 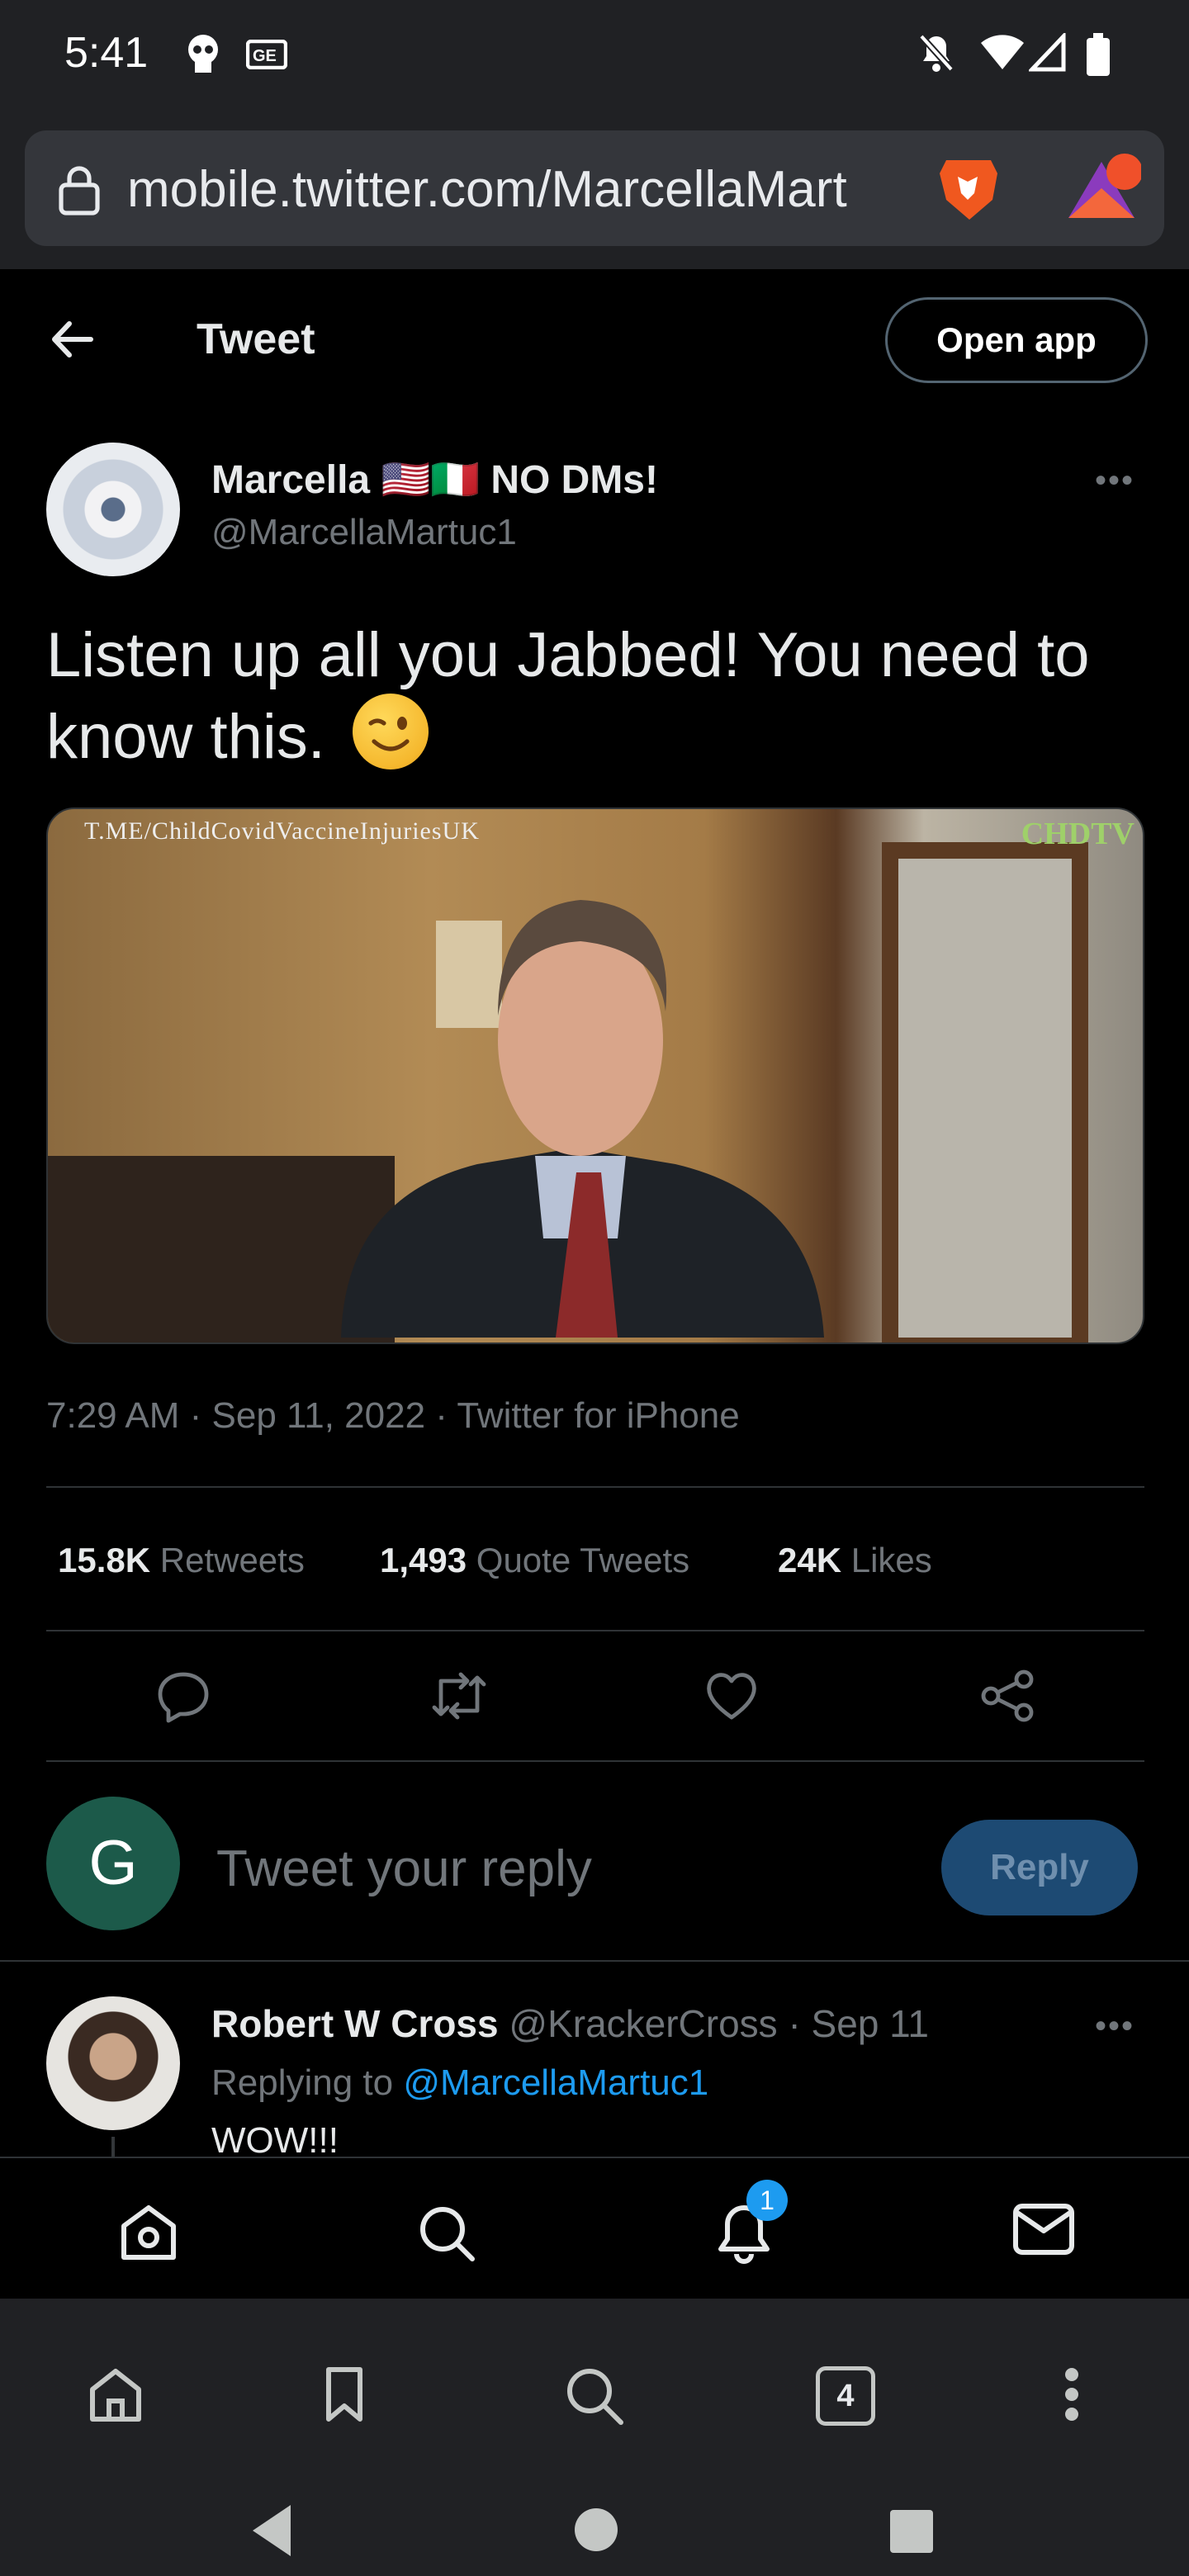 I want to click on share-icon, so click(x=1007, y=1696).